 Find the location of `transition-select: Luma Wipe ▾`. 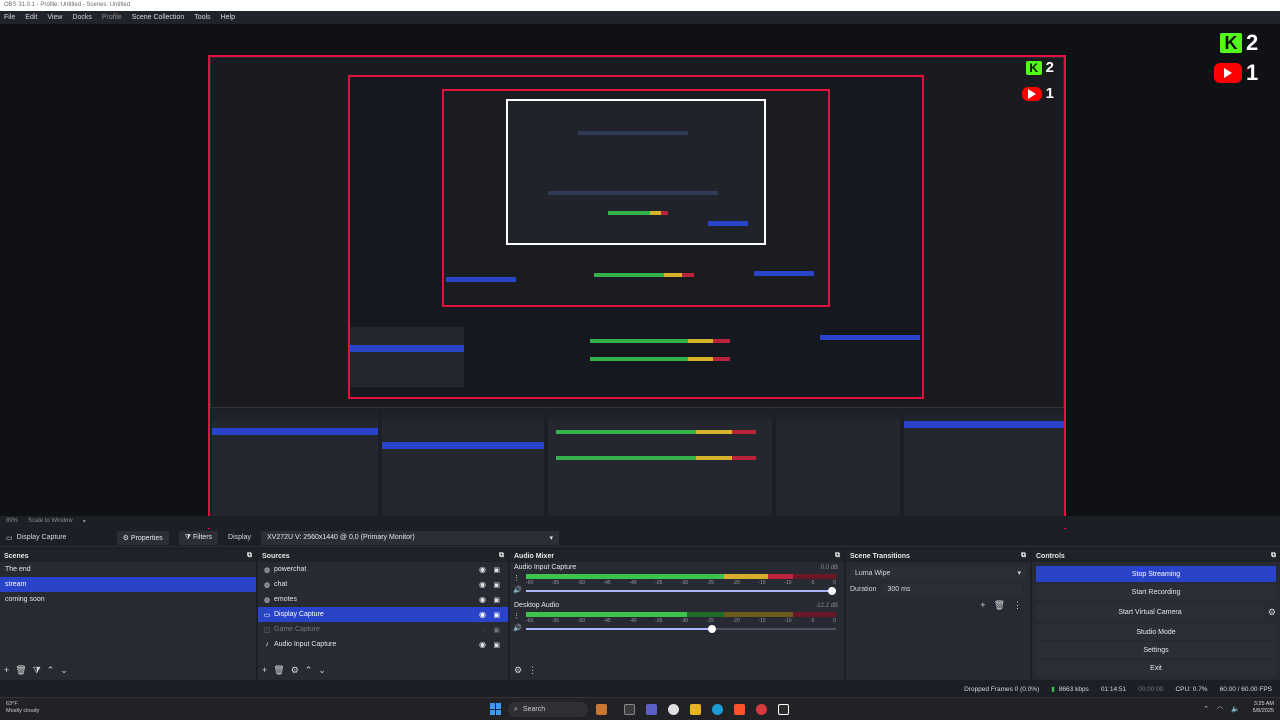

transition-select: Luma Wipe ▾ is located at coordinates (938, 573).